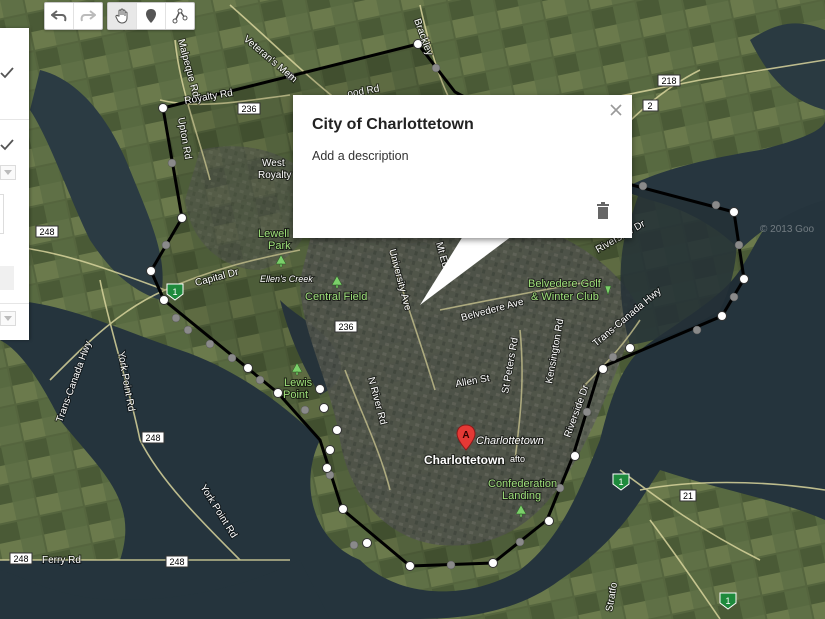 Image resolution: width=825 pixels, height=619 pixels. What do you see at coordinates (393, 125) in the screenshot?
I see `feature-title: City of Charlottetown` at bounding box center [393, 125].